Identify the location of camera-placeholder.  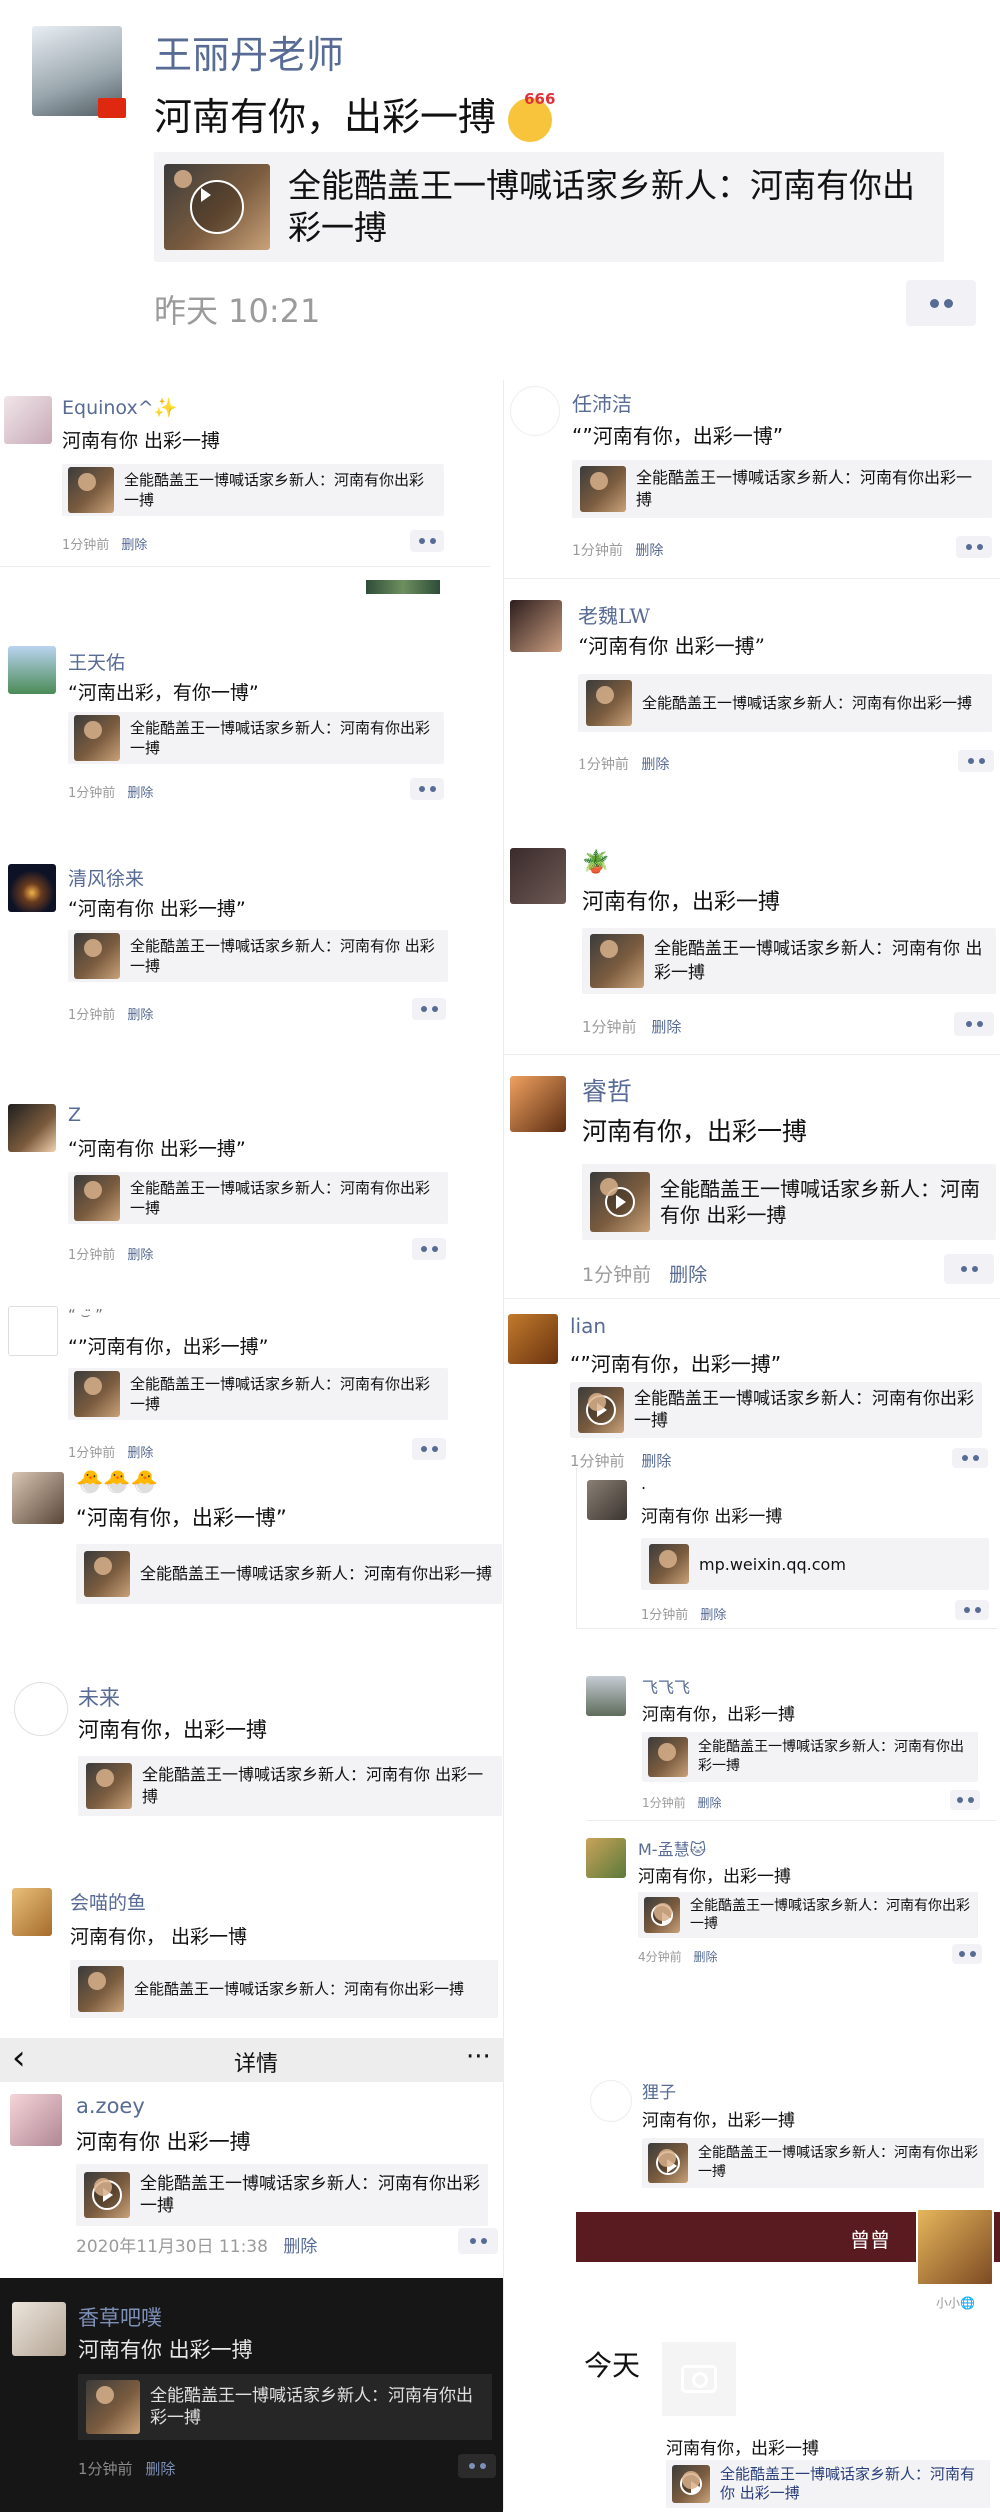
(699, 2379).